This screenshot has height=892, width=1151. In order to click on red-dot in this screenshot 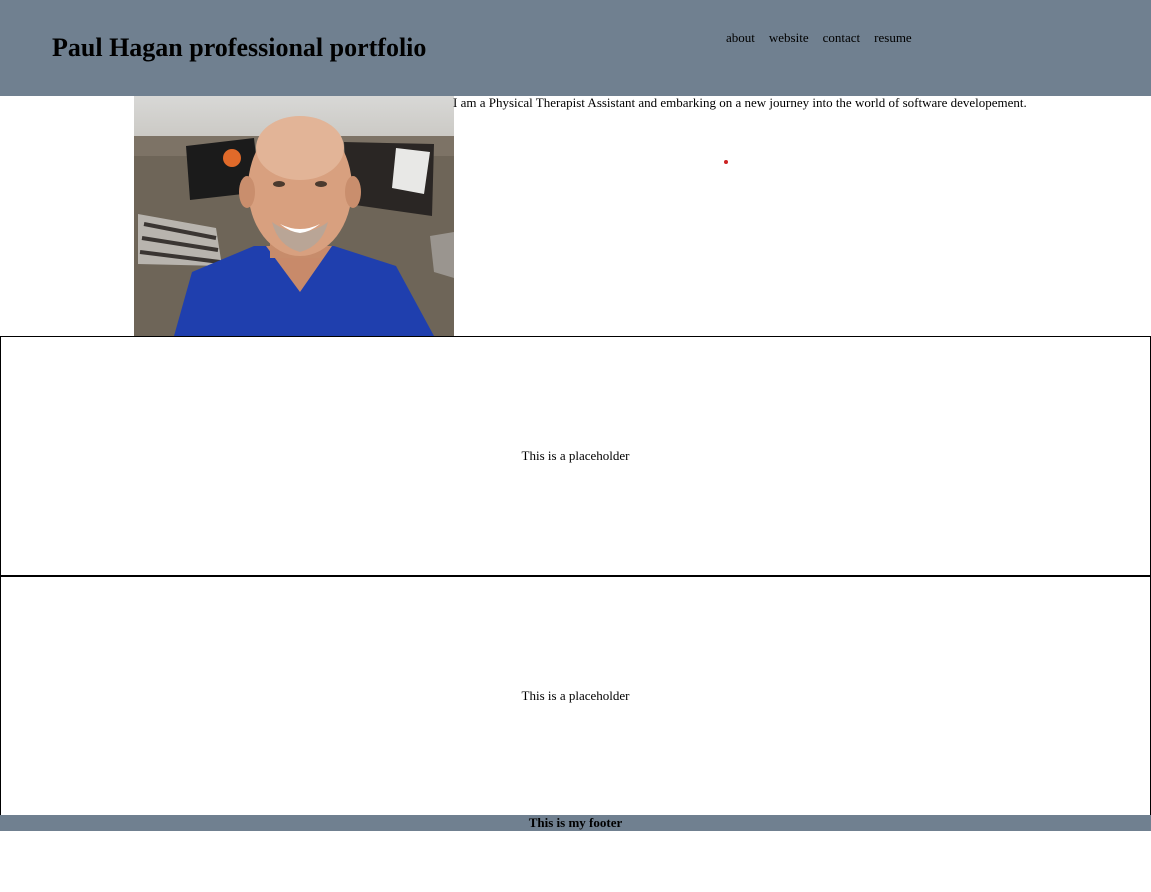, I will do `click(726, 162)`.